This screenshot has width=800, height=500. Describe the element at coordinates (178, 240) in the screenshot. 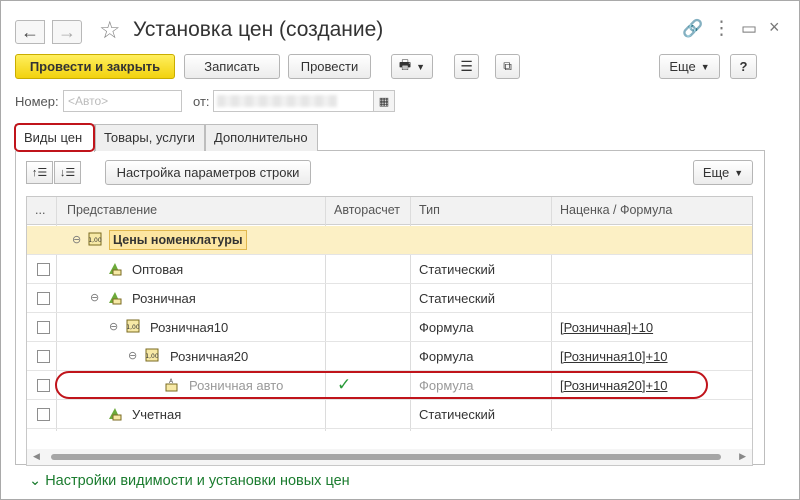

I see `row-name: Цены номенклатуры` at that location.